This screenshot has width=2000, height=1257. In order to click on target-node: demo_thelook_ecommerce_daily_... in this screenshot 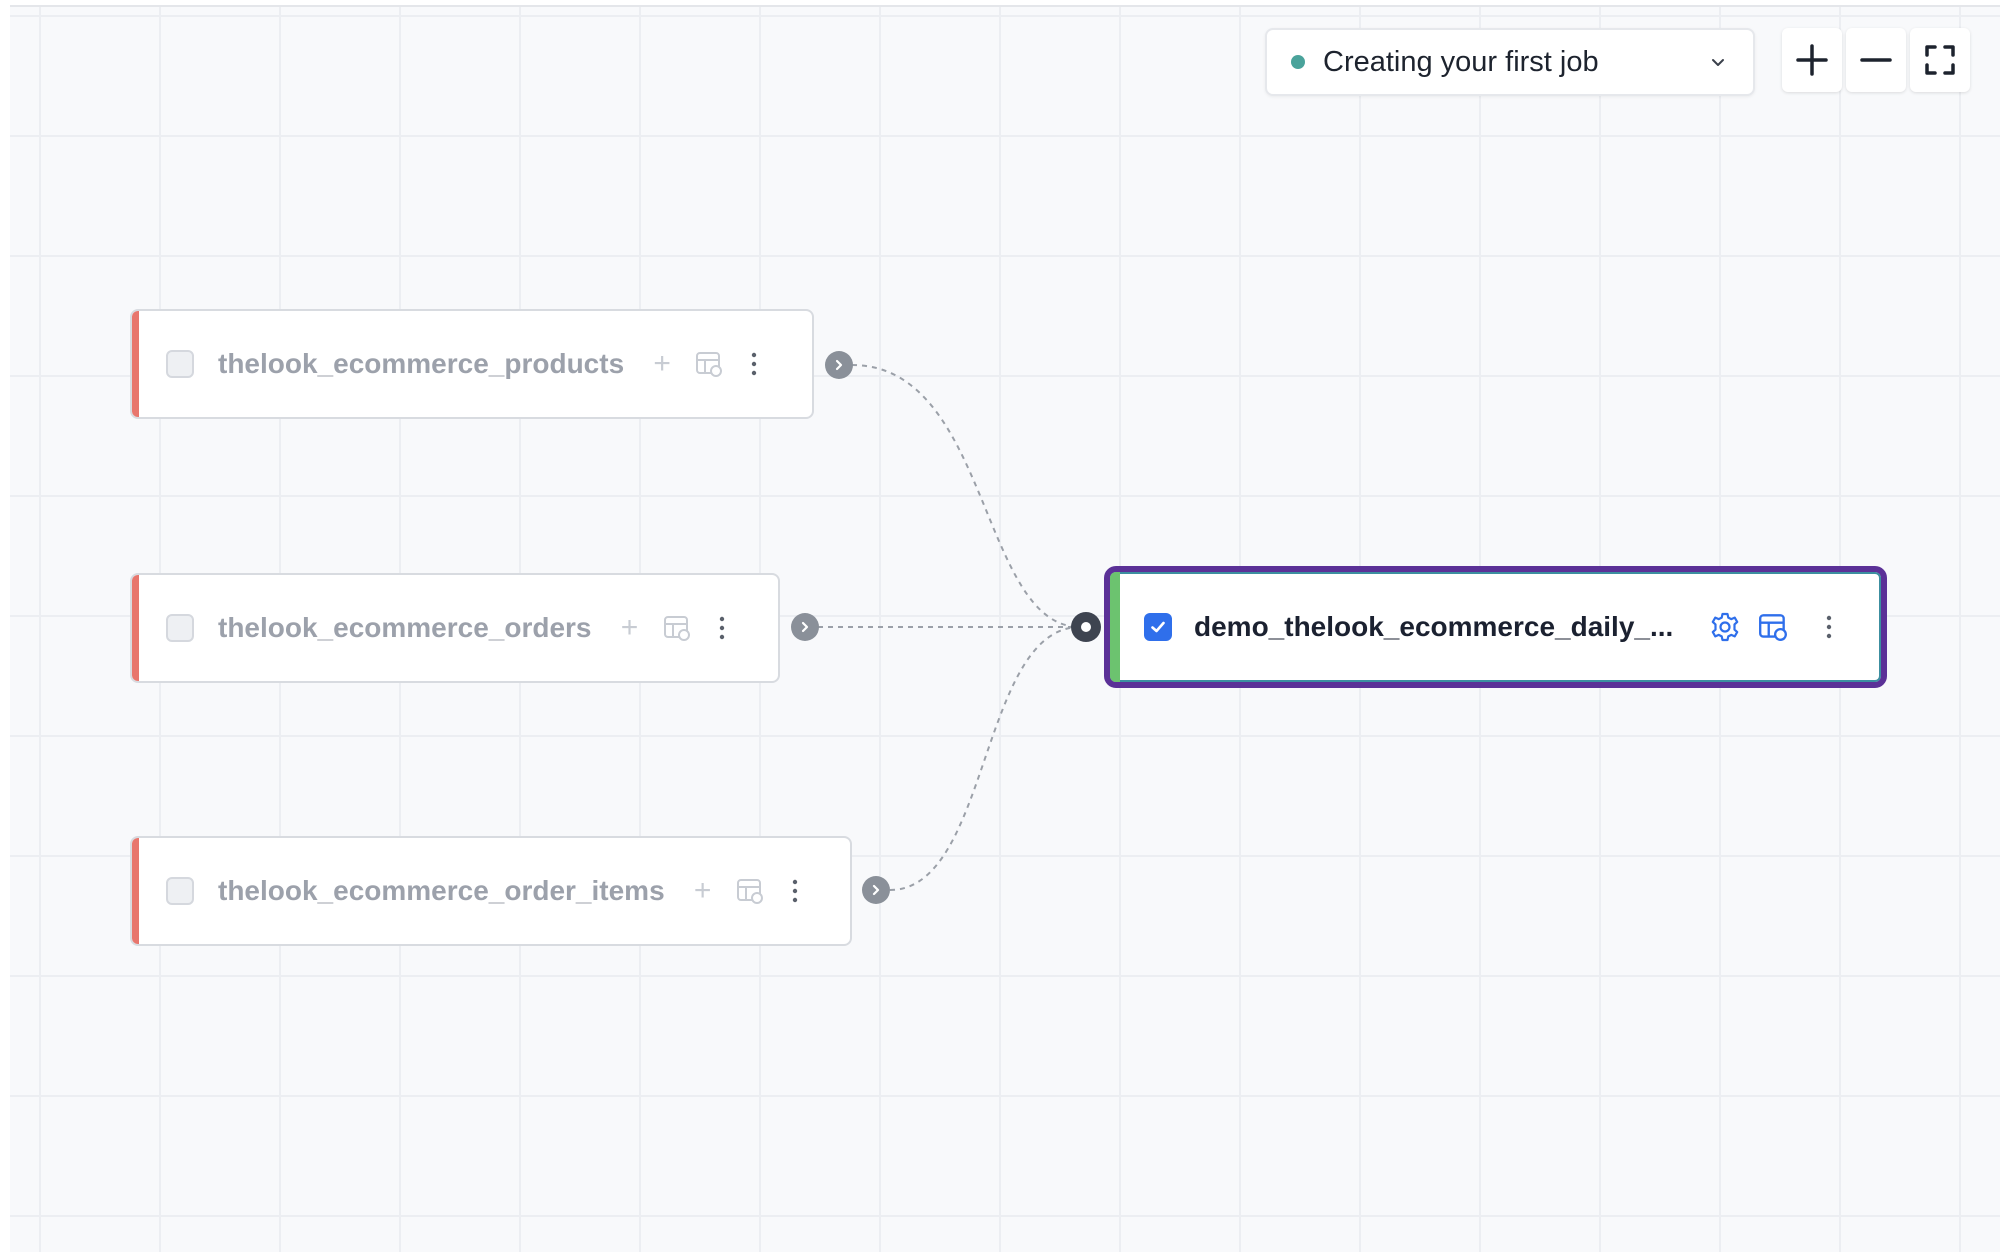, I will do `click(1495, 627)`.